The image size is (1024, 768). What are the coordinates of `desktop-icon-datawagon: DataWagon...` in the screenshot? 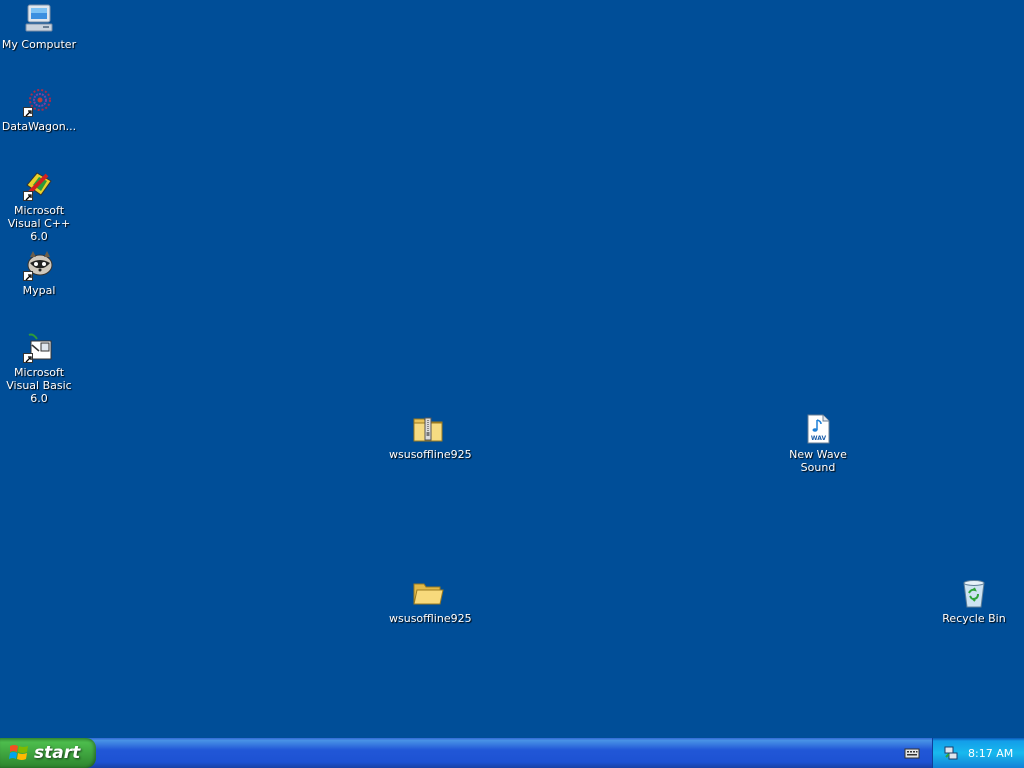 It's located at (39, 109).